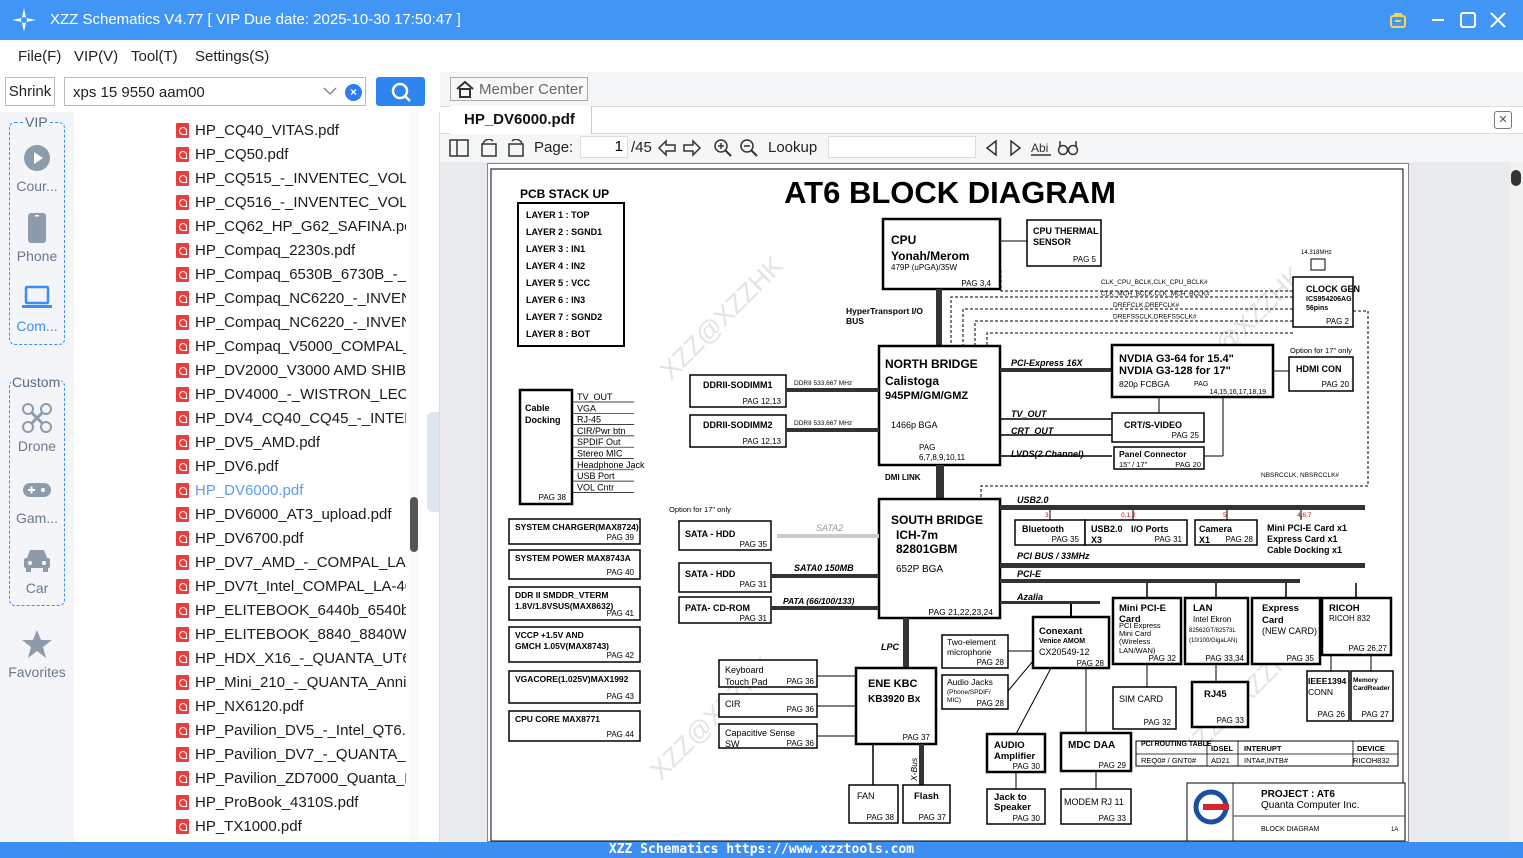 This screenshot has height=858, width=1523. I want to click on usb-port-number: 0,1,2, so click(1128, 515).